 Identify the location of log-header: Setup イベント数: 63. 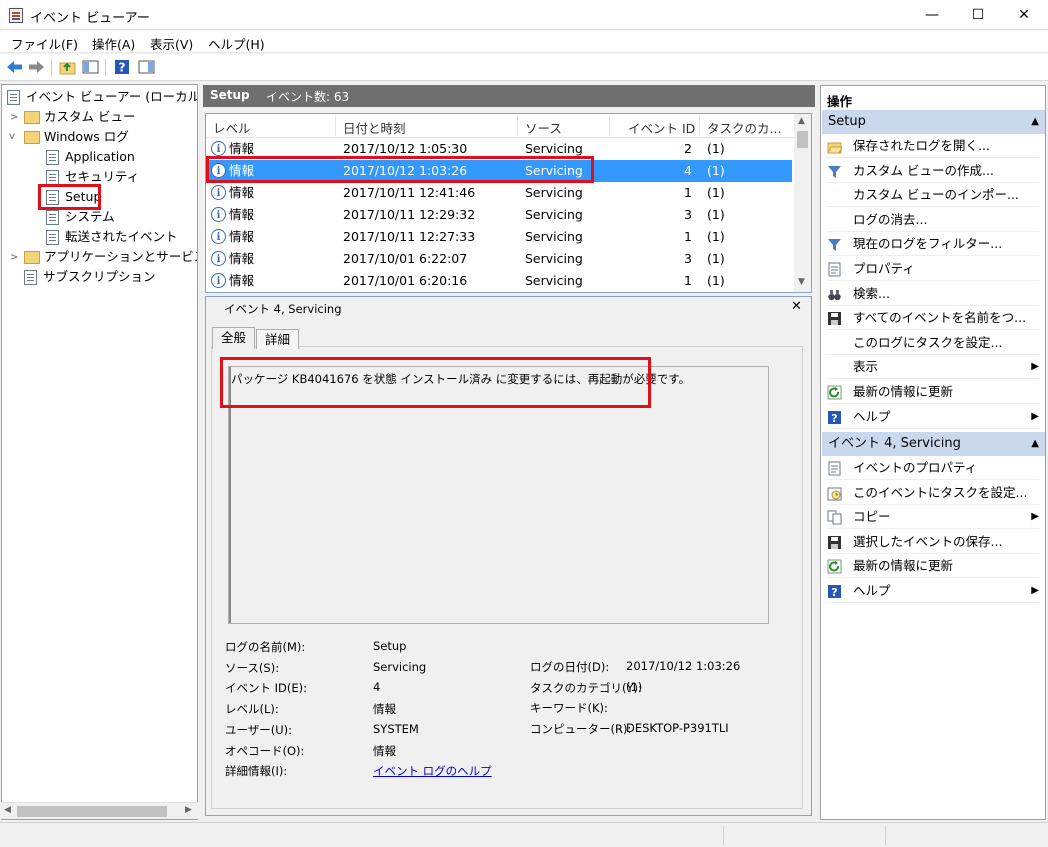
(509, 96).